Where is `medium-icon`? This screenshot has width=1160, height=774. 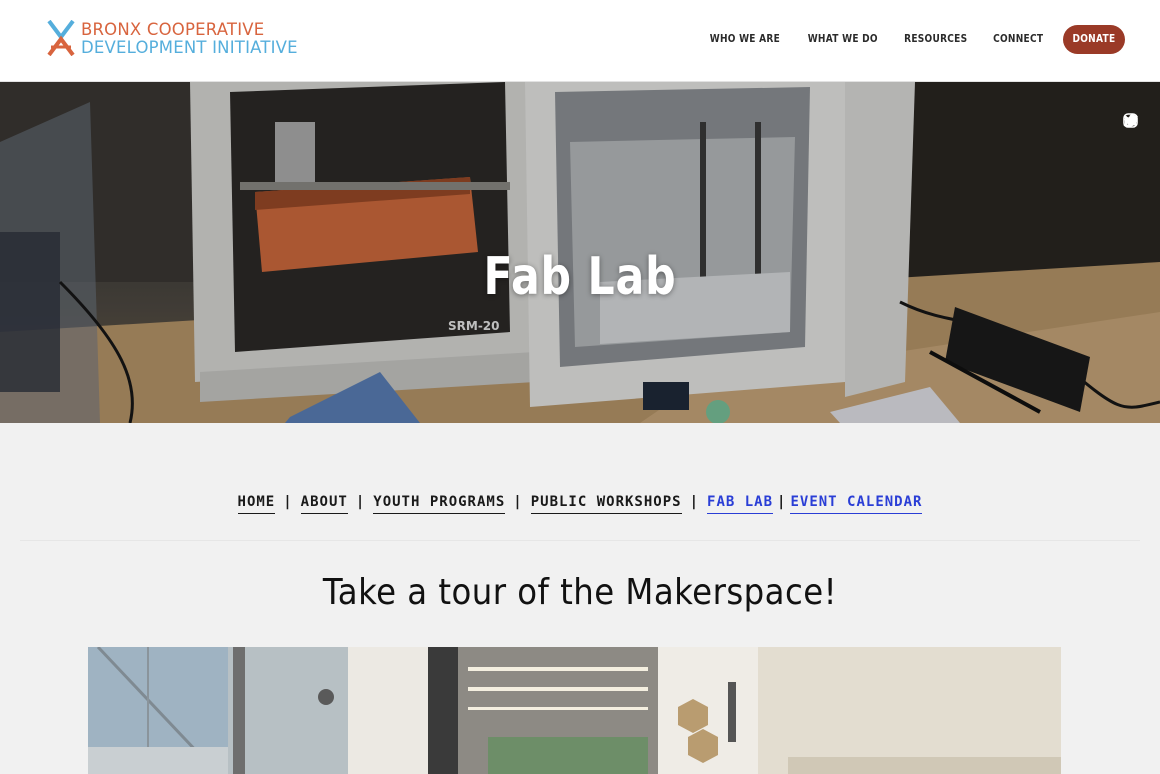
medium-icon is located at coordinates (1130, 120).